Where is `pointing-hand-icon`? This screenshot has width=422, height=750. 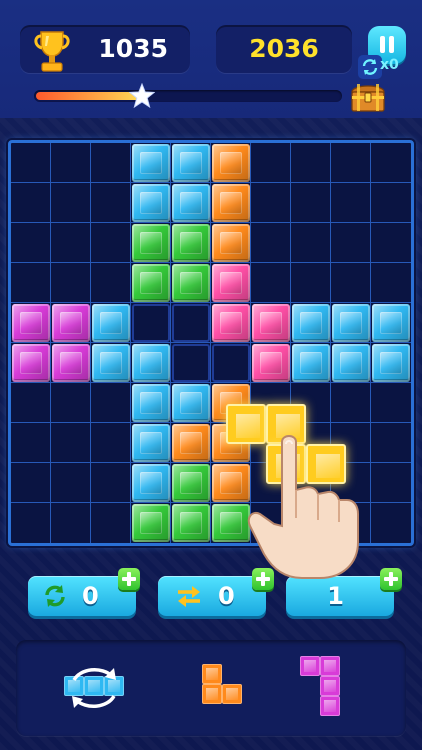 pointing-hand-icon is located at coordinates (303, 507).